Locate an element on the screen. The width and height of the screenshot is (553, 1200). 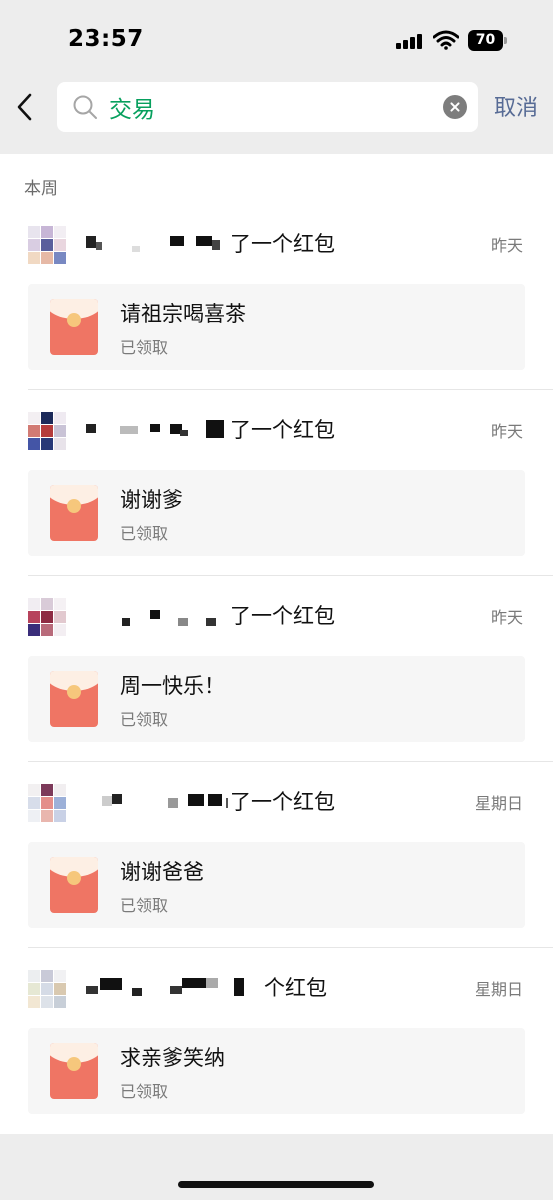
wifi-icon is located at coordinates (446, 40).